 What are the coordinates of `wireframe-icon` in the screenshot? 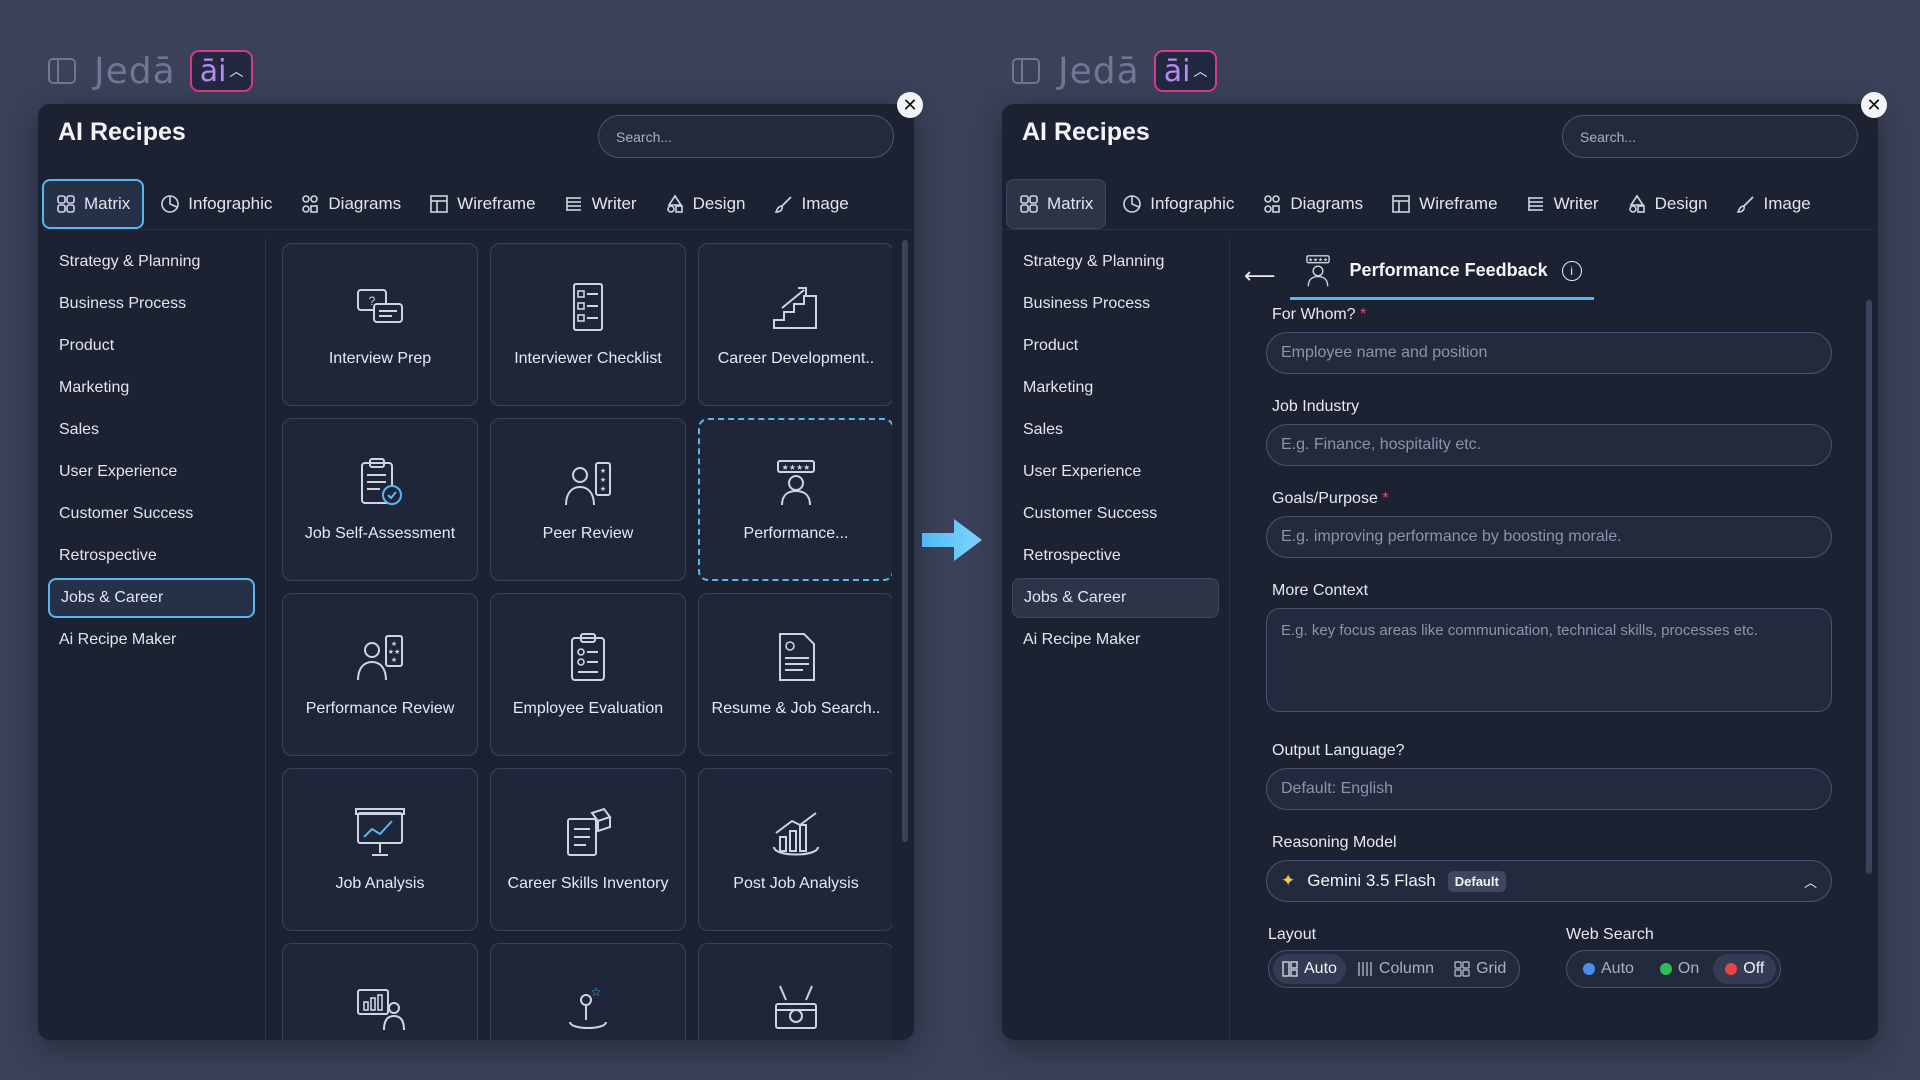 It's located at (1401, 204).